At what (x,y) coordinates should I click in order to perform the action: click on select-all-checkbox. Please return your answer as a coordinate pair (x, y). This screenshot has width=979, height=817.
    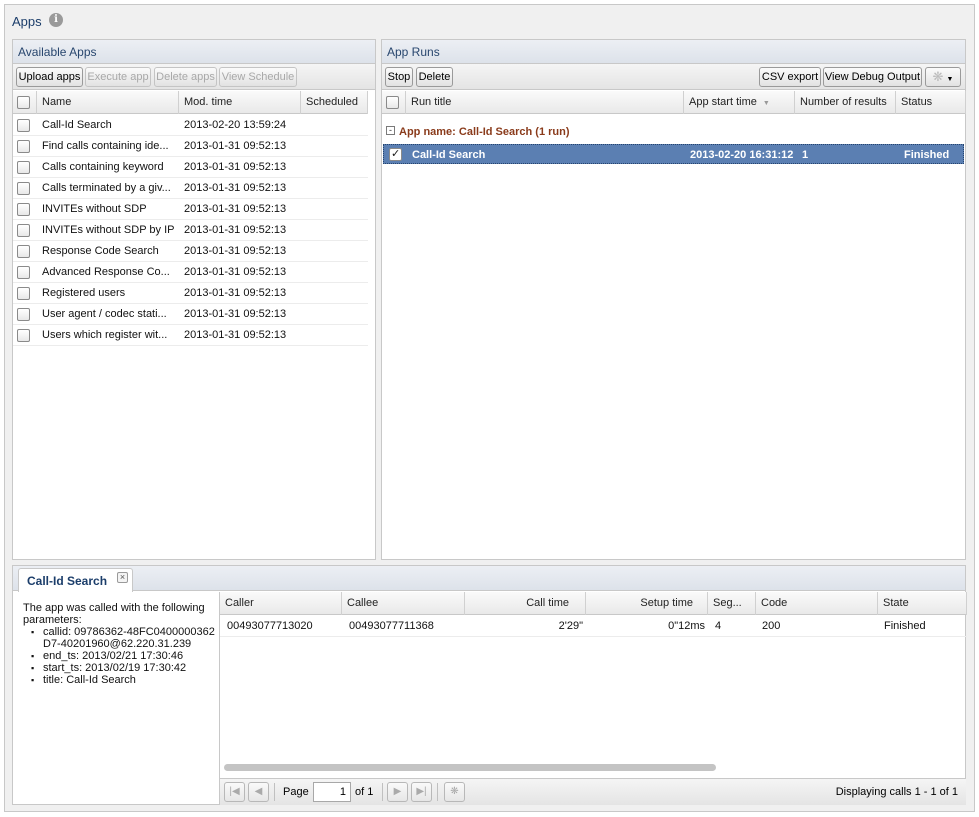
    Looking at the image, I should click on (23, 102).